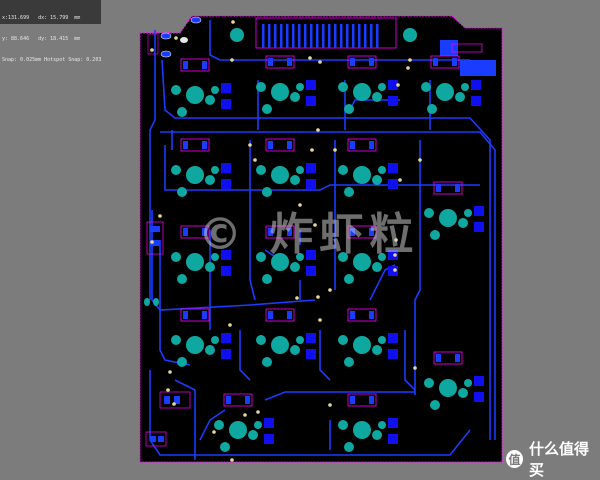 Image resolution: width=600 pixels, height=480 pixels. What do you see at coordinates (309, 234) in the screenshot?
I see `watermark-text: © 炸虾粒` at bounding box center [309, 234].